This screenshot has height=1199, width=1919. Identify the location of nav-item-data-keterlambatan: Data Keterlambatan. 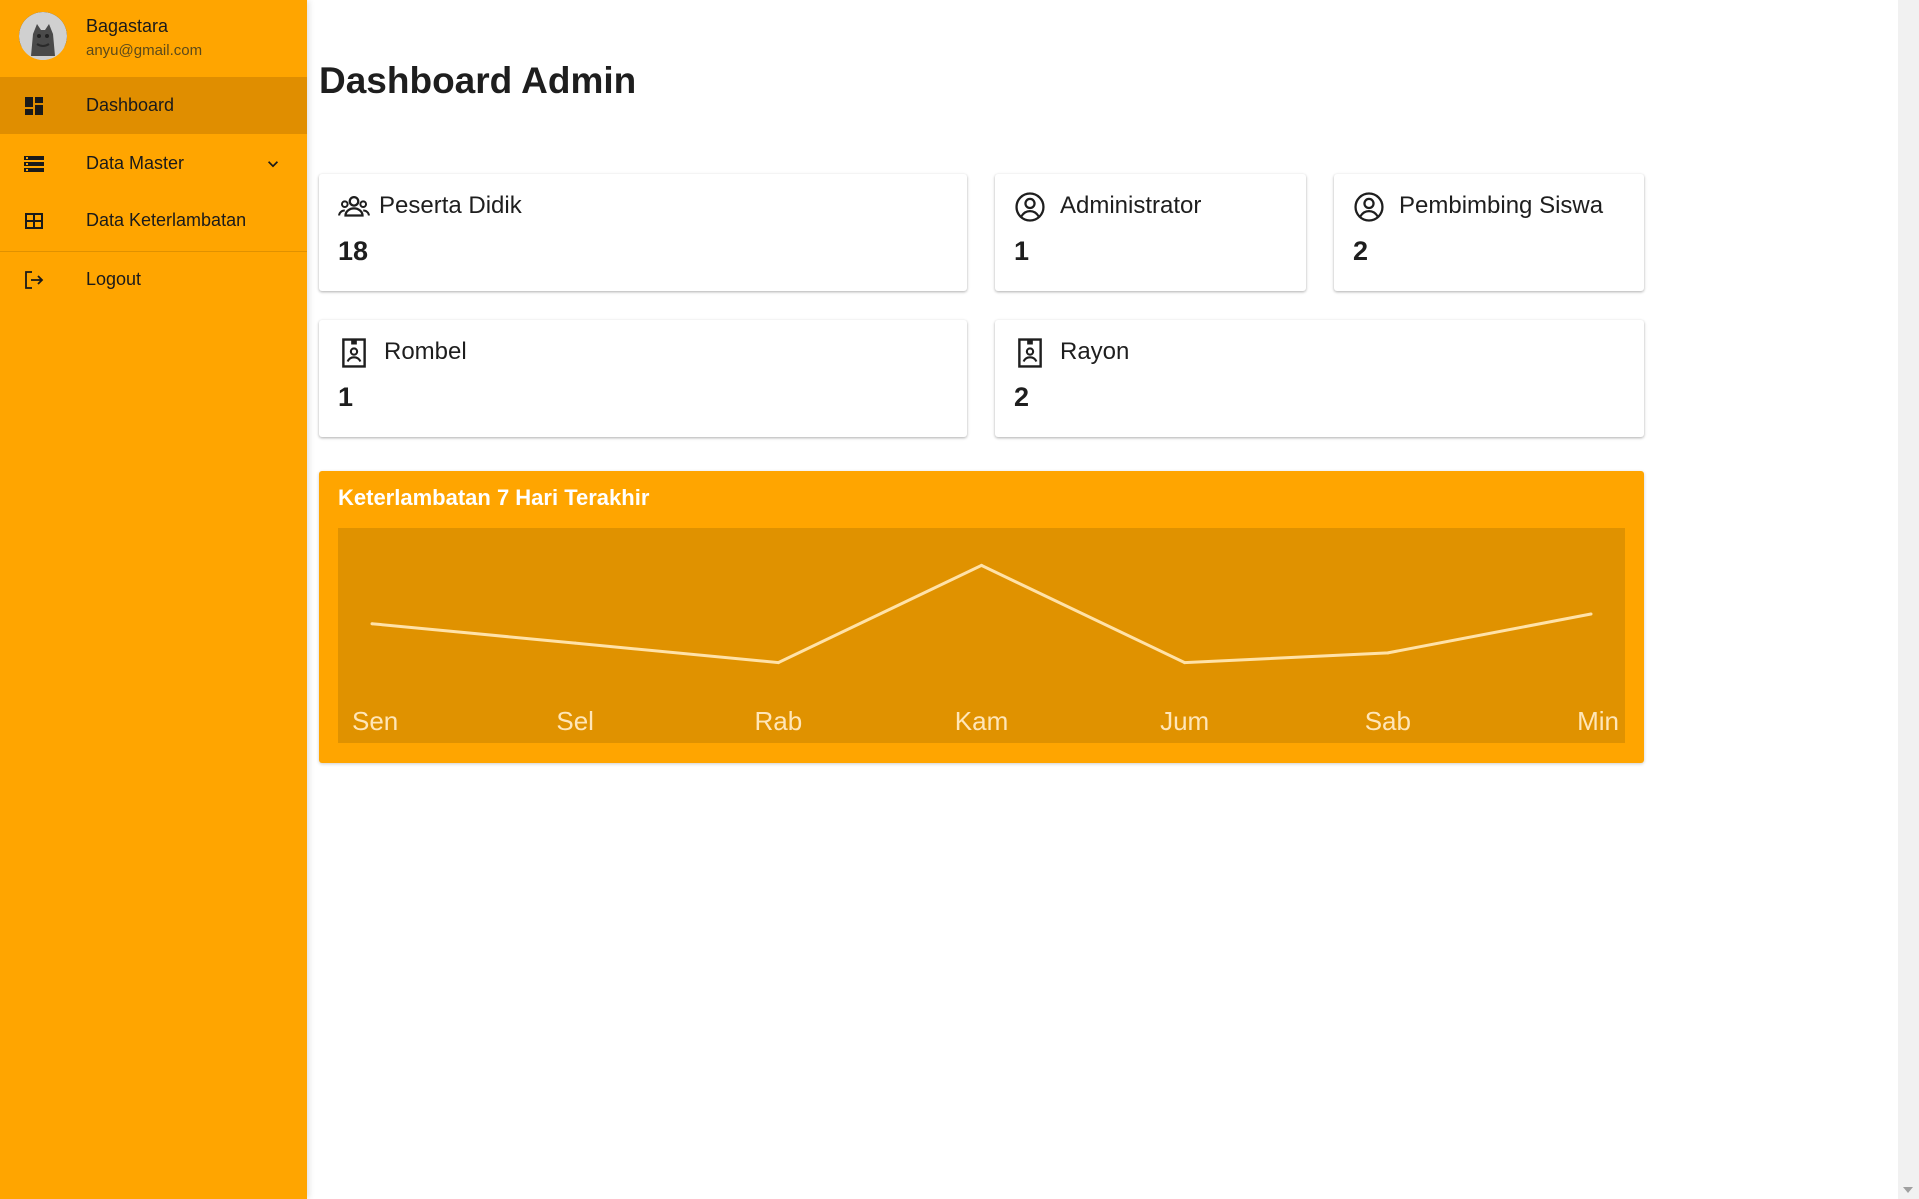
(153, 220).